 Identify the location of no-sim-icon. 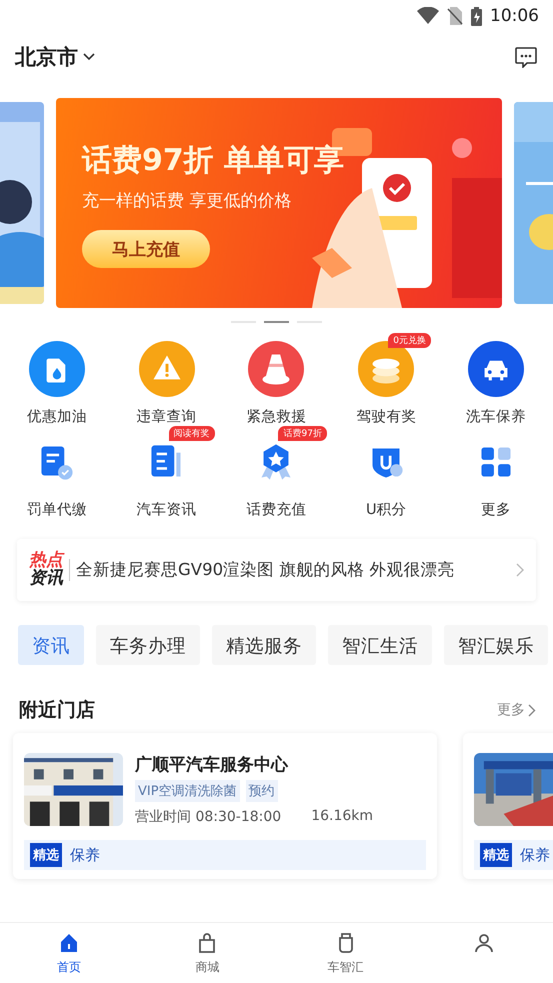
(455, 16).